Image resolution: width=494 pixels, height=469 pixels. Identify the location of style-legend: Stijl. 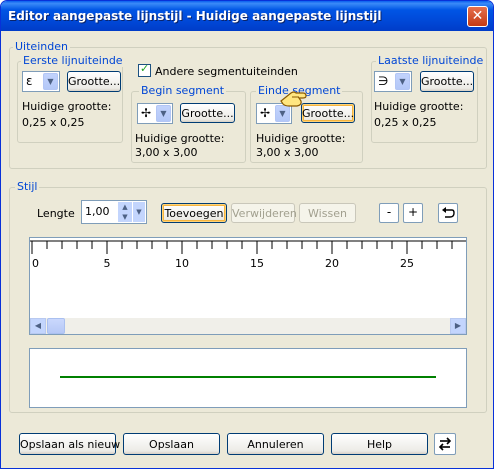
(27, 186).